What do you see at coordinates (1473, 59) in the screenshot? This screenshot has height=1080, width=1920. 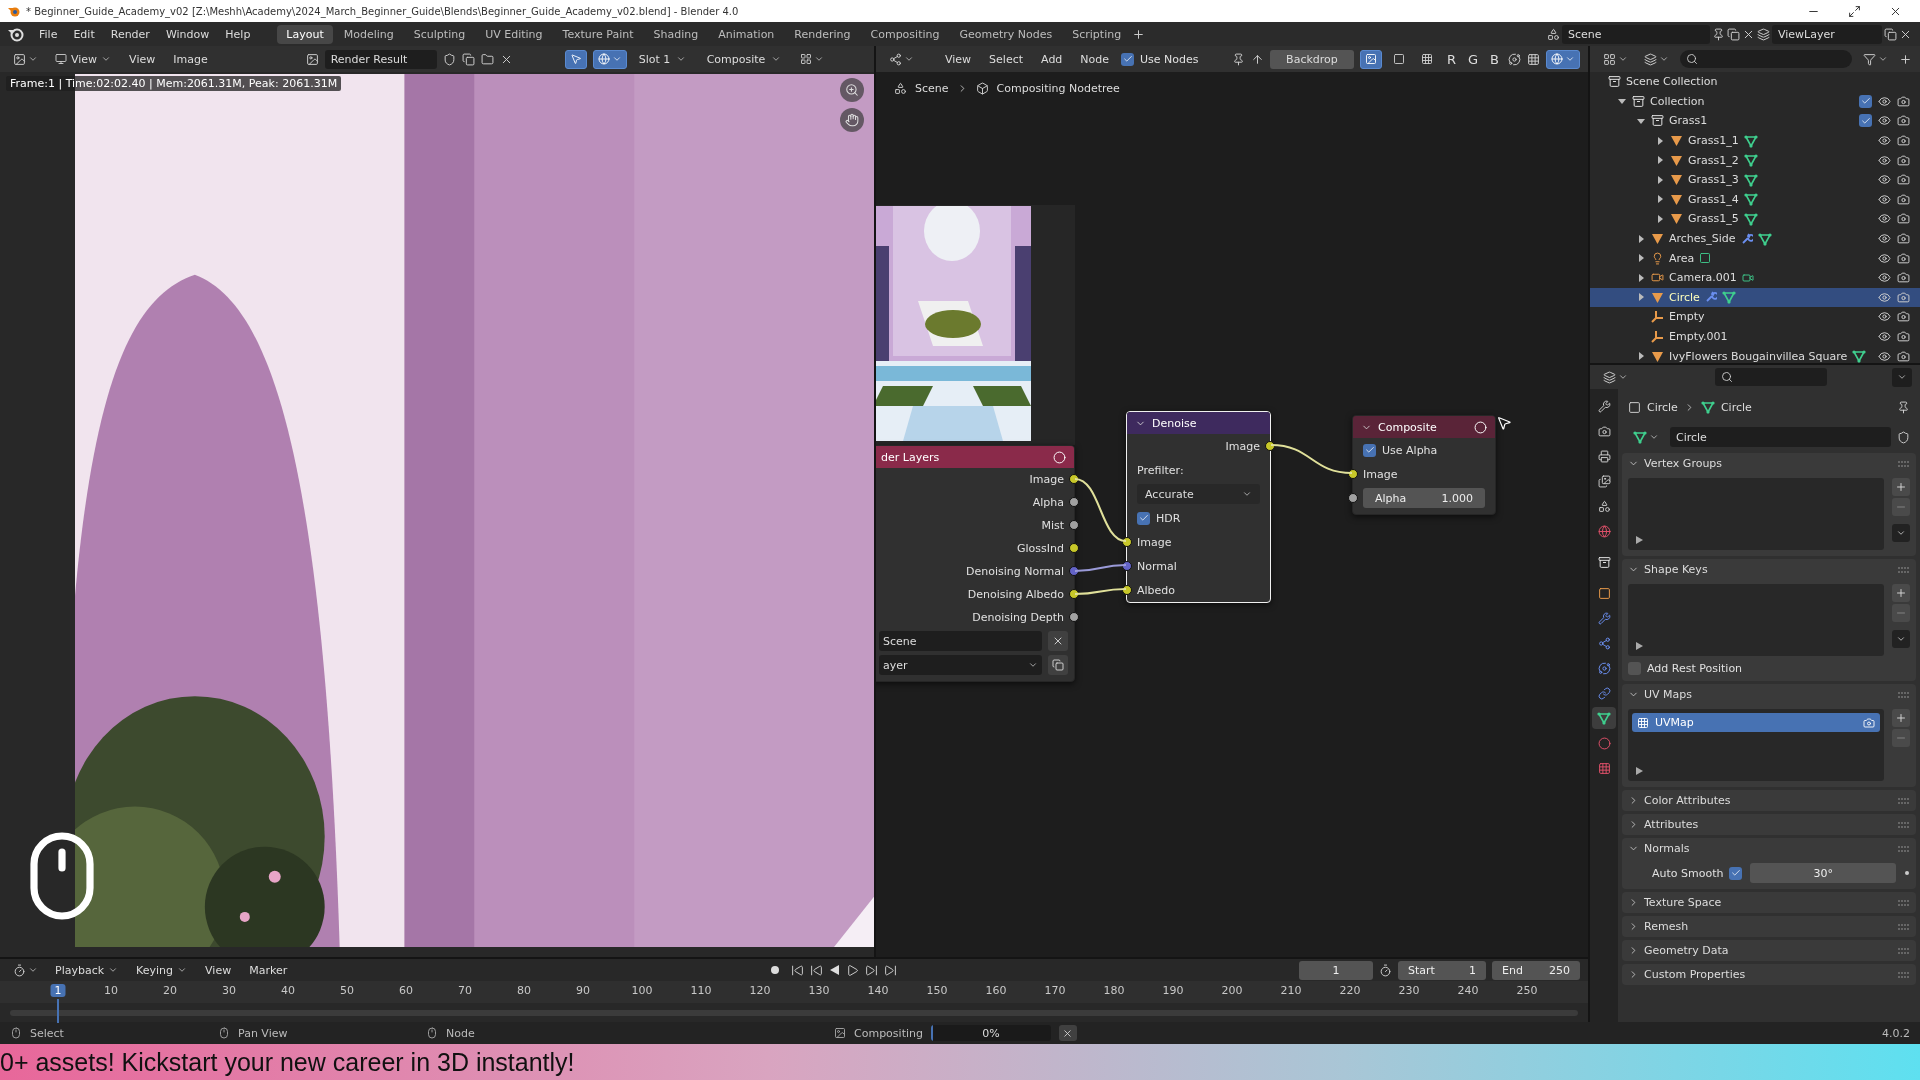 I see `channel-button: G` at bounding box center [1473, 59].